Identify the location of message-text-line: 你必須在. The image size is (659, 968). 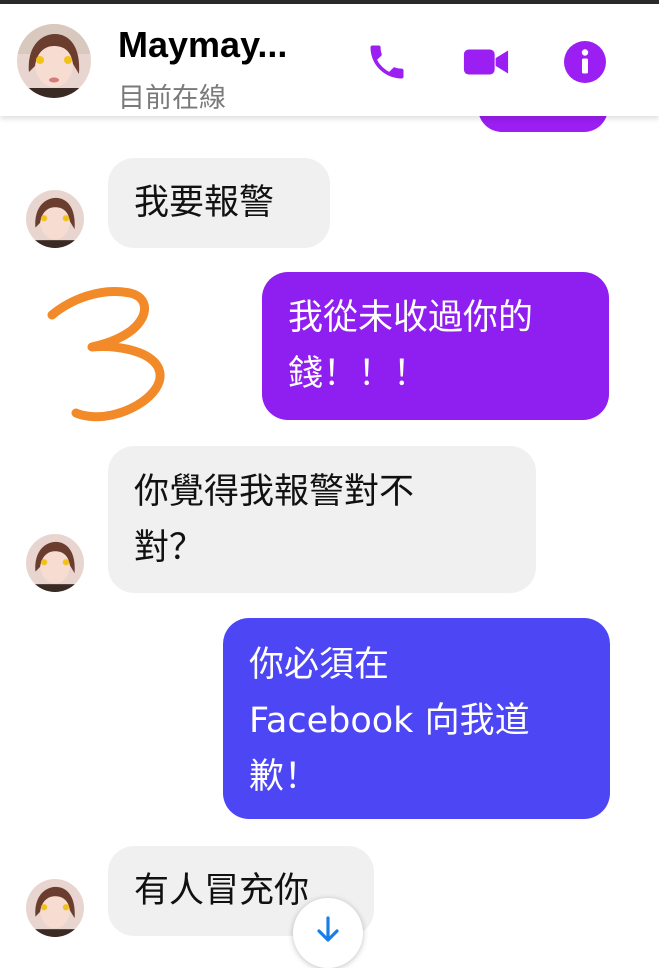
(319, 665).